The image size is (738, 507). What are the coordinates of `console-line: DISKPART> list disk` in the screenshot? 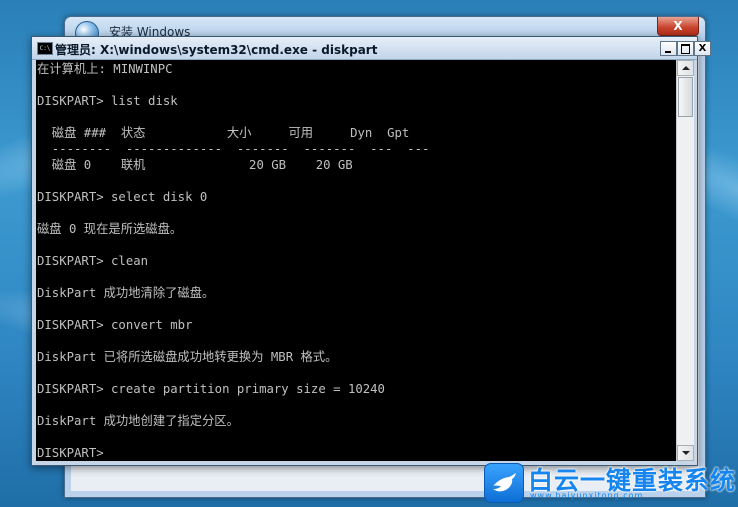 It's located at (107, 101).